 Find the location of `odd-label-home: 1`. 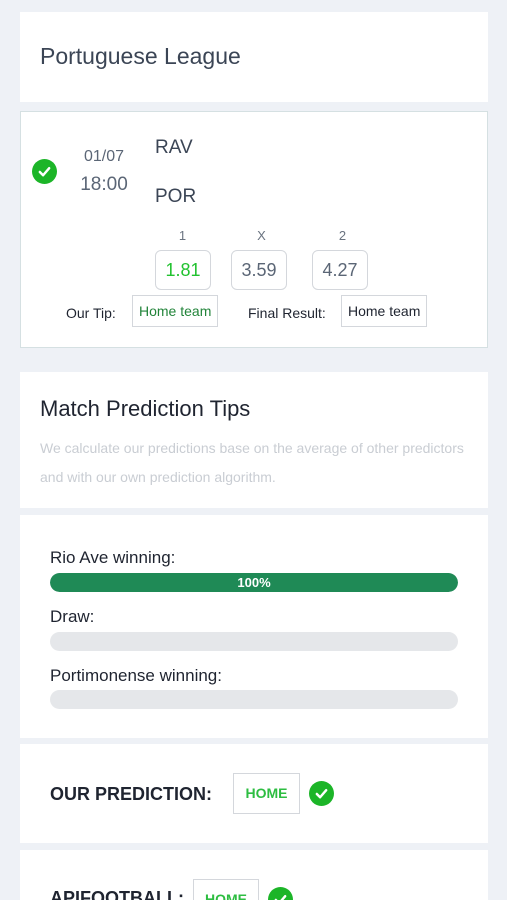

odd-label-home: 1 is located at coordinates (182, 235).